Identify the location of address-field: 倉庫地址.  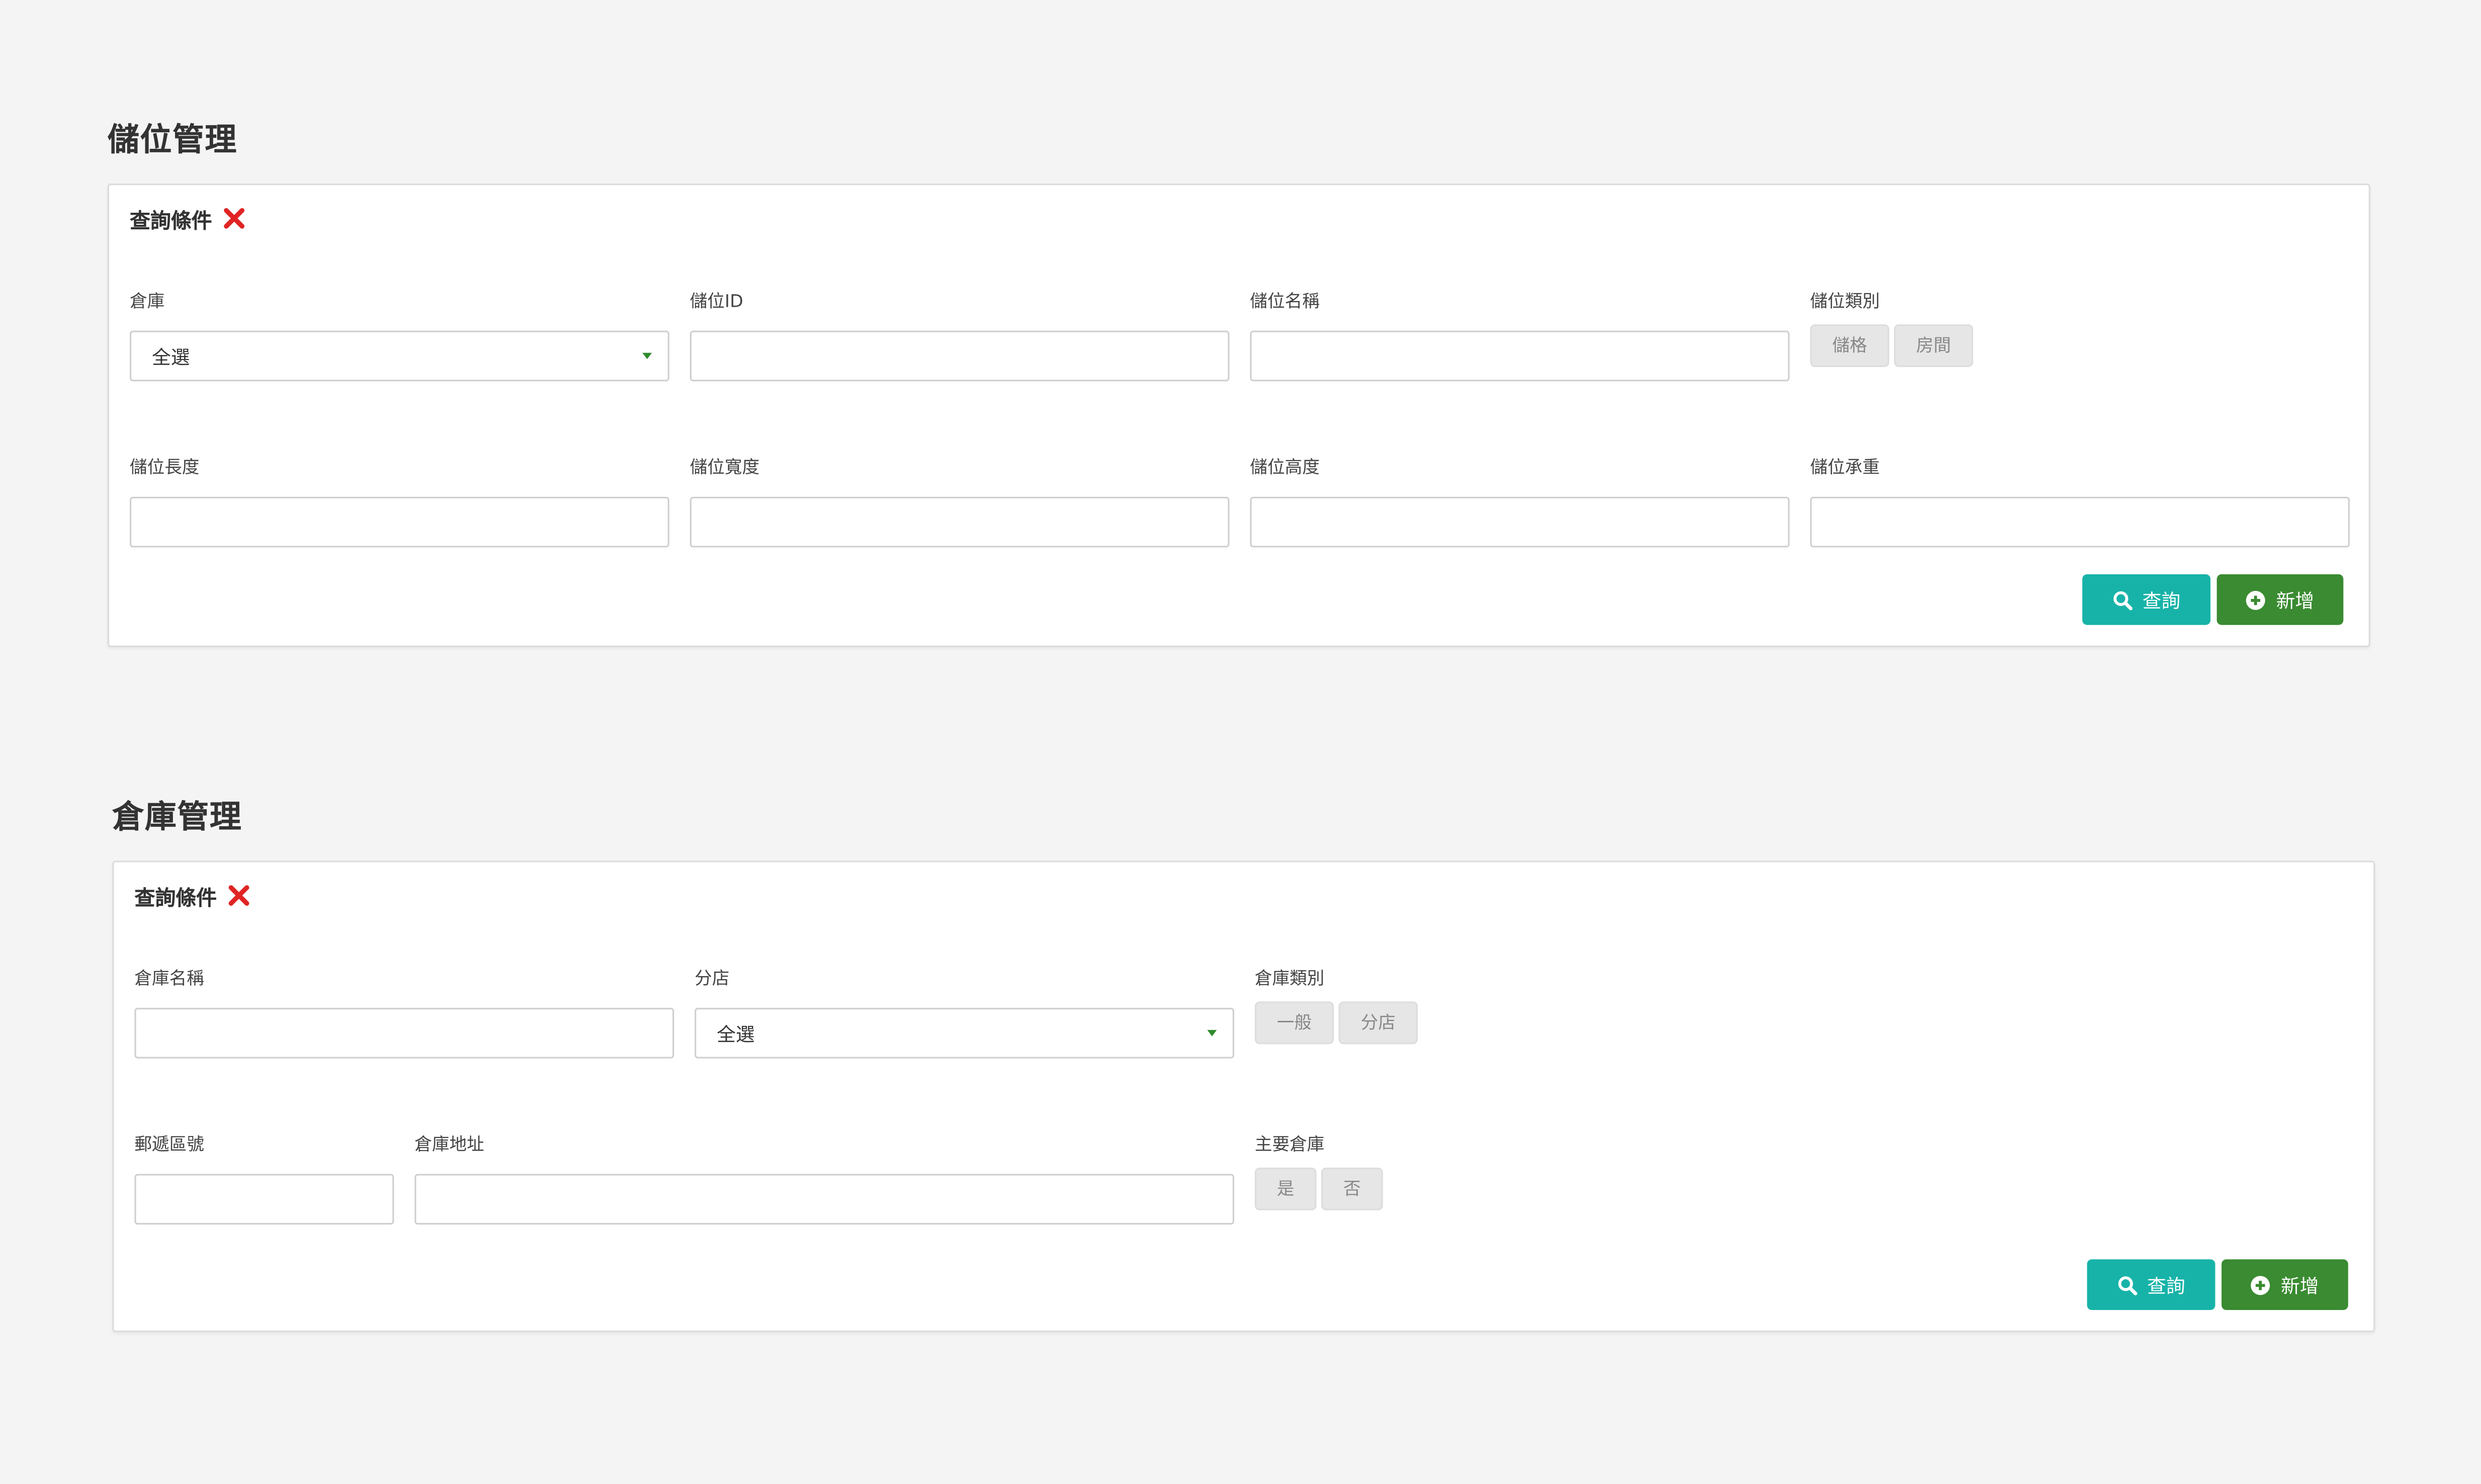
(824, 1179).